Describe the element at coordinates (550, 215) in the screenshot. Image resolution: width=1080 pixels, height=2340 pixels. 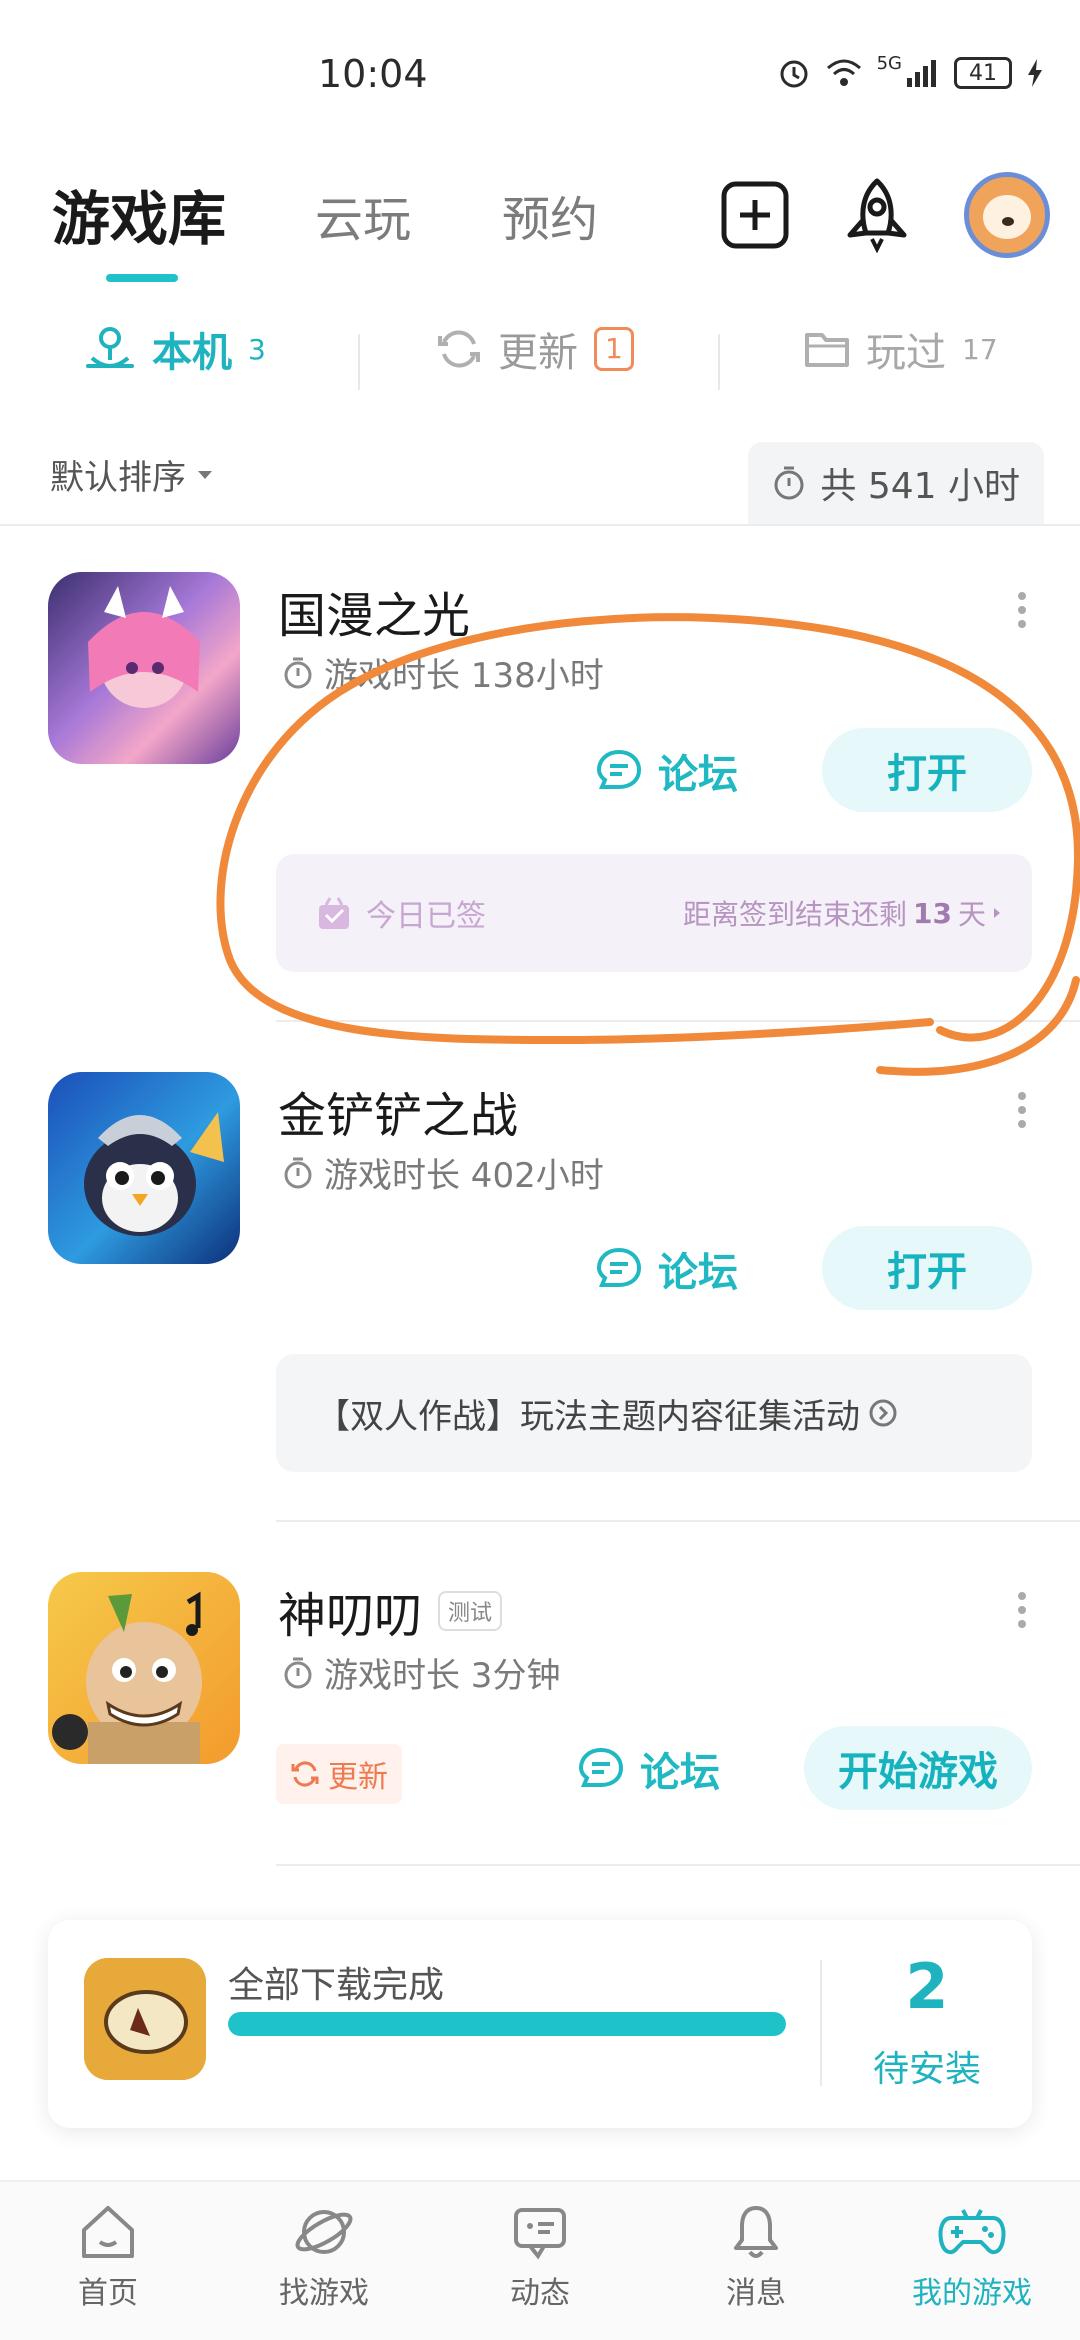
I see `tab-reservation: 预约` at that location.